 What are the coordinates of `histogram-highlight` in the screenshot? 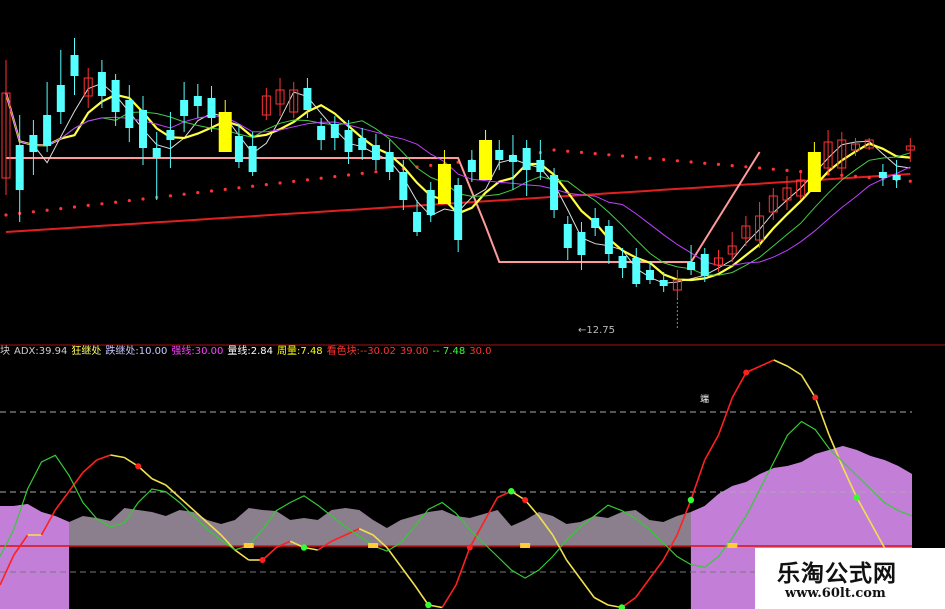 It's located at (35, 556).